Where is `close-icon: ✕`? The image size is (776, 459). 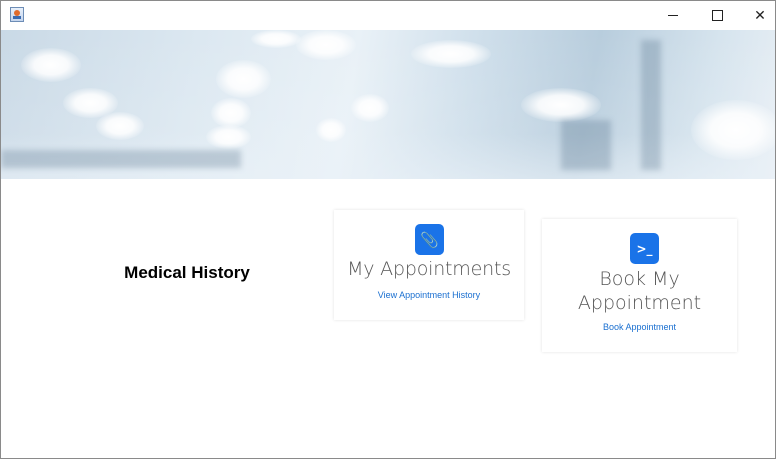
close-icon: ✕ is located at coordinates (760, 15).